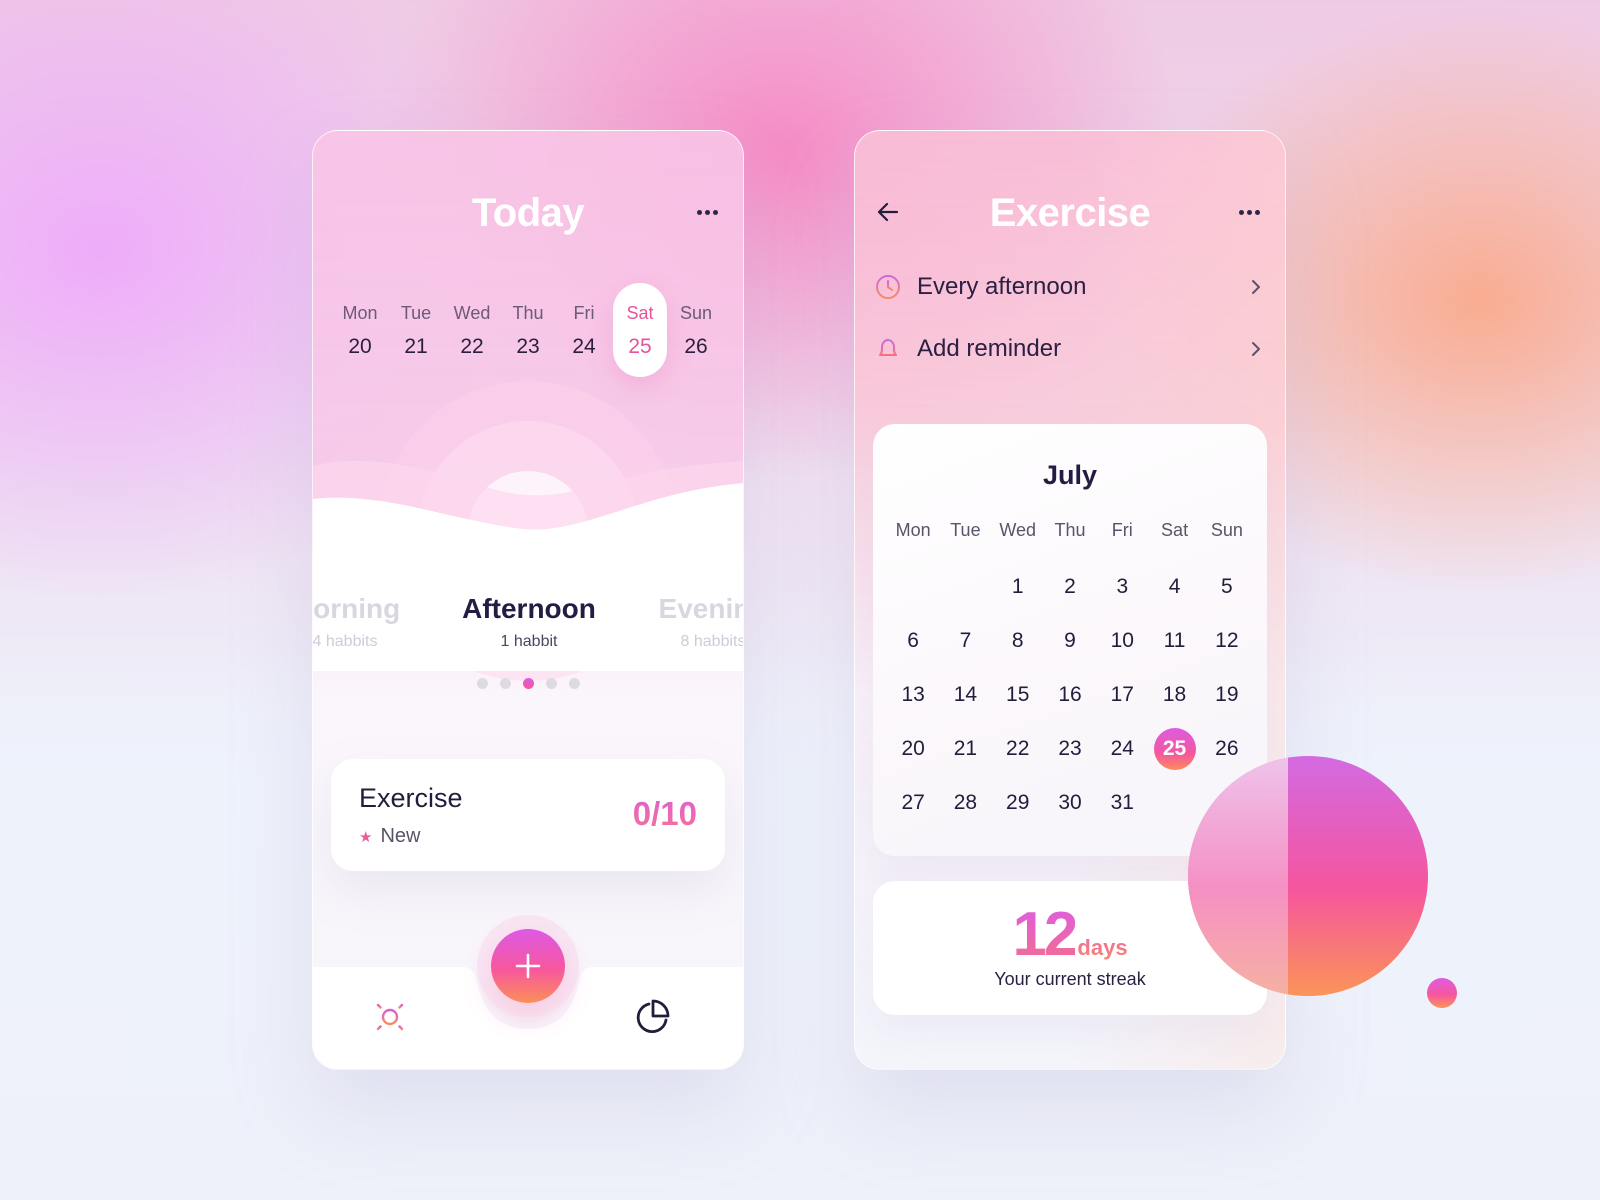  I want to click on pie-chart-icon, so click(653, 1016).